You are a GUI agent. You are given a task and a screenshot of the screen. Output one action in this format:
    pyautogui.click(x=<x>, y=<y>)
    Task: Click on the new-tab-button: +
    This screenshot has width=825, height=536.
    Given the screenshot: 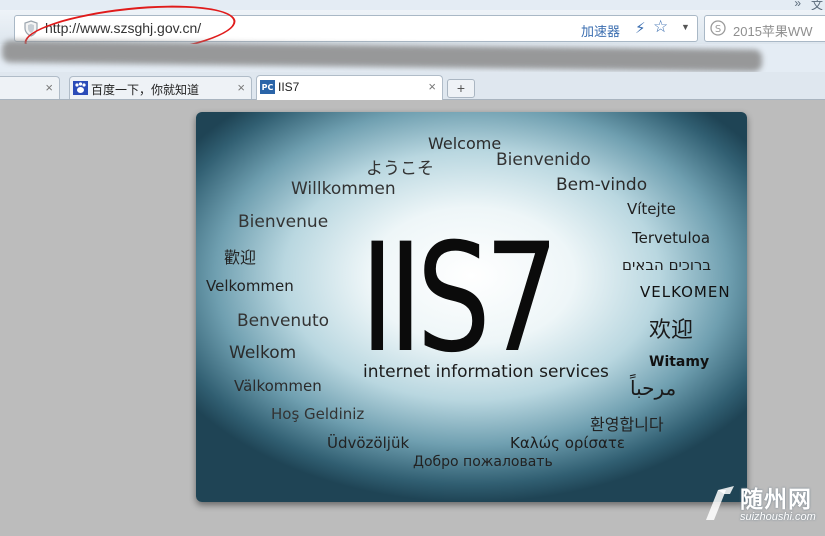 What is the action you would take?
    pyautogui.click(x=461, y=88)
    